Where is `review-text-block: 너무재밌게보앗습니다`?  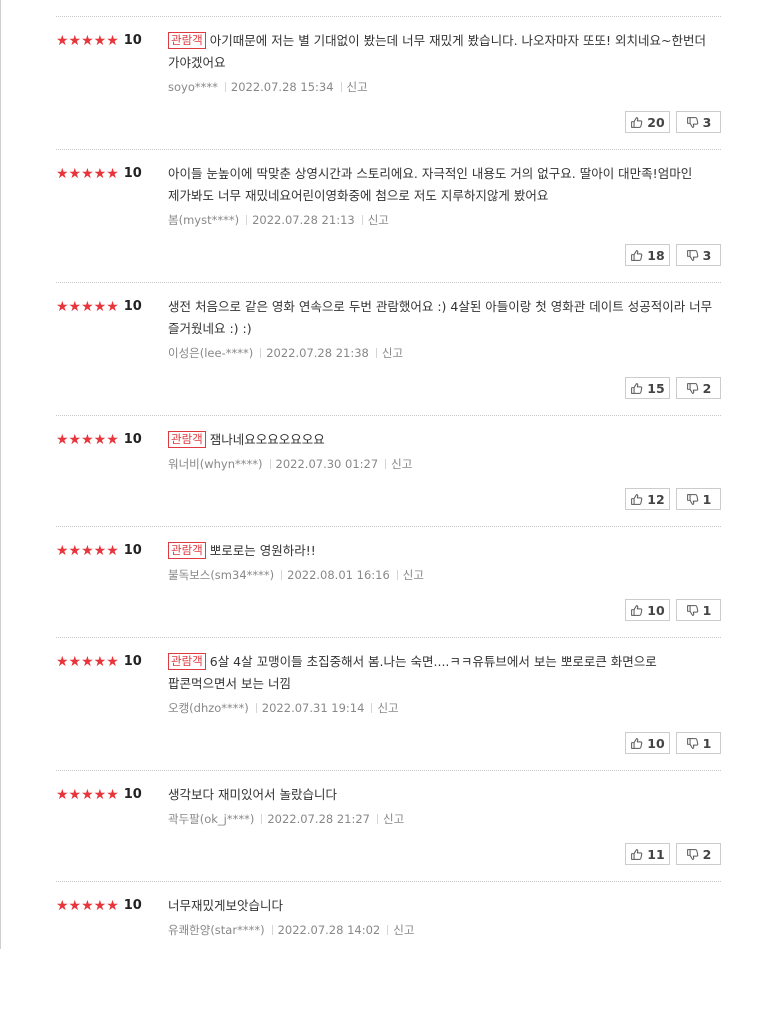 review-text-block: 너무재밌게보앗습니다 is located at coordinates (440, 906).